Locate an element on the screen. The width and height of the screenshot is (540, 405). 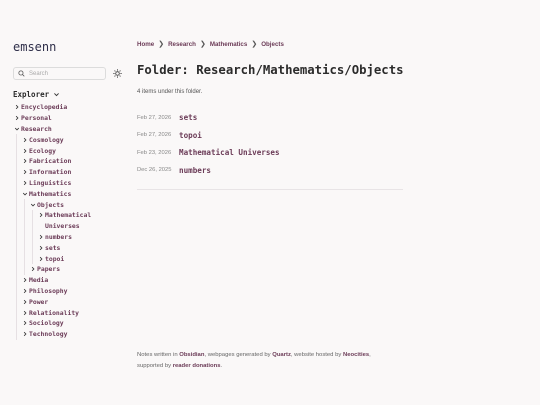
search-row: Search is located at coordinates (69, 73).